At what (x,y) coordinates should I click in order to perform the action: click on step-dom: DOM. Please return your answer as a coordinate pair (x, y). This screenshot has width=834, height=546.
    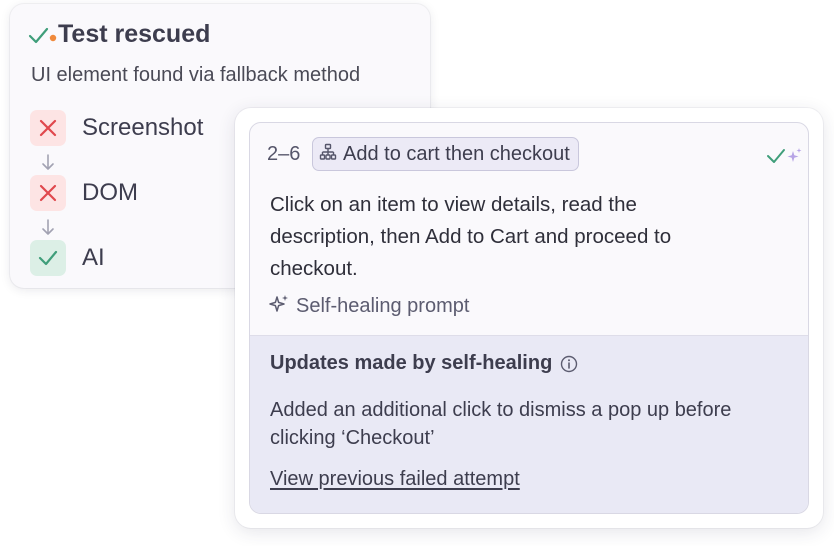
    Looking at the image, I should click on (84, 193).